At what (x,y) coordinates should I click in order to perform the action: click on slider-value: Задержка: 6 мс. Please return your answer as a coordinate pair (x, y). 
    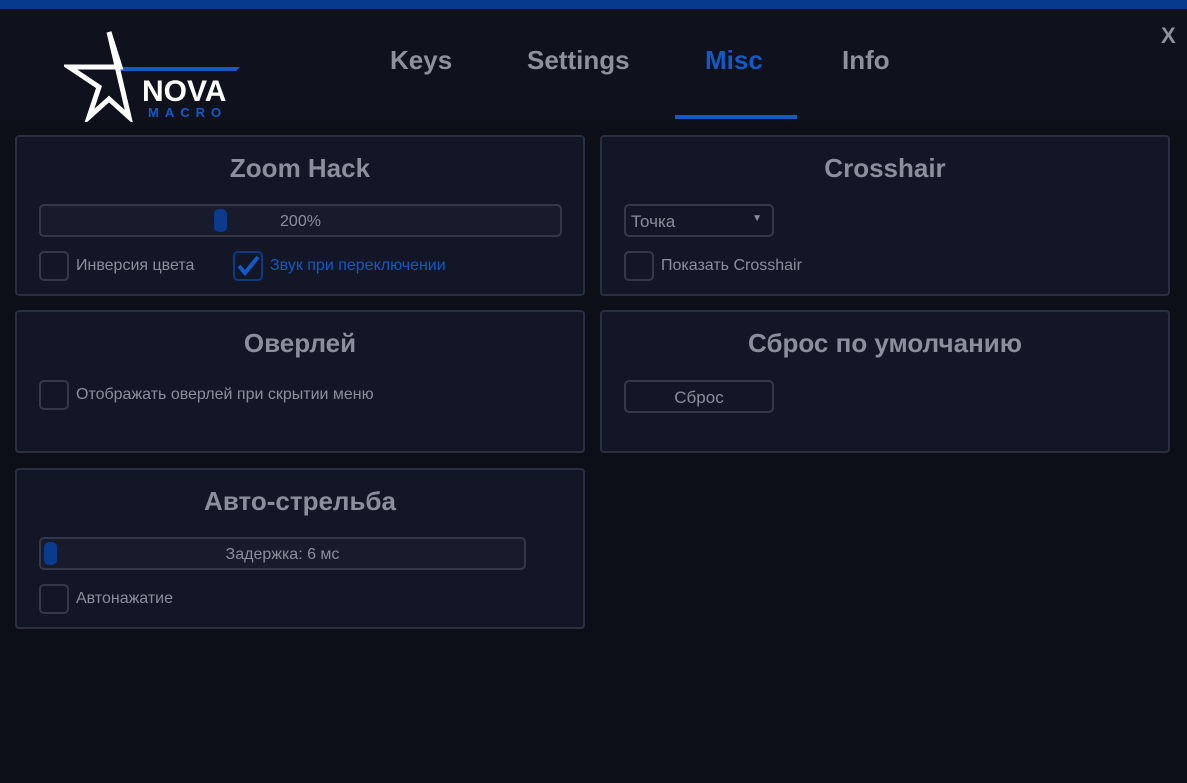
    Looking at the image, I should click on (282, 554).